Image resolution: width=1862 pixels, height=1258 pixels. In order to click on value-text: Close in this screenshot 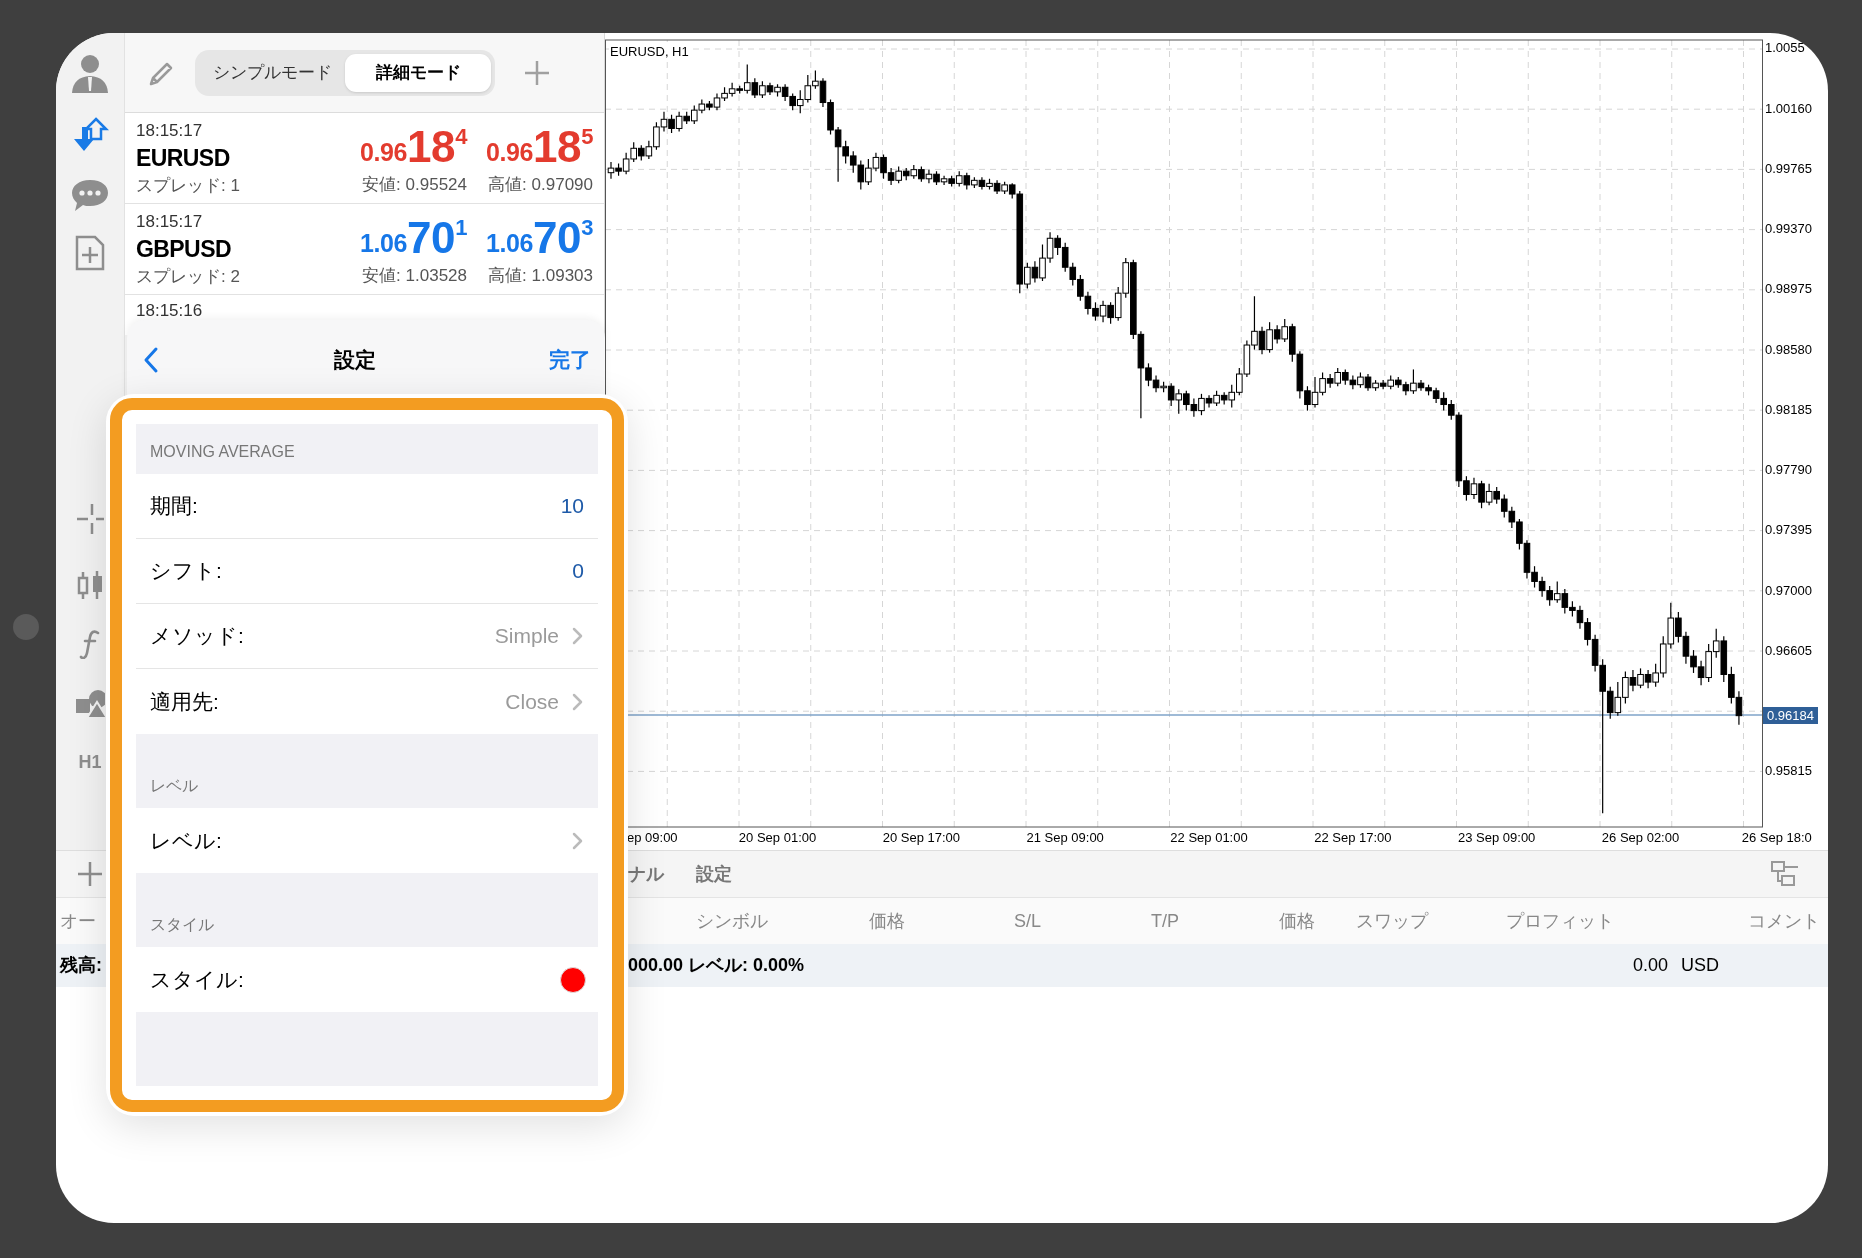, I will do `click(532, 701)`.